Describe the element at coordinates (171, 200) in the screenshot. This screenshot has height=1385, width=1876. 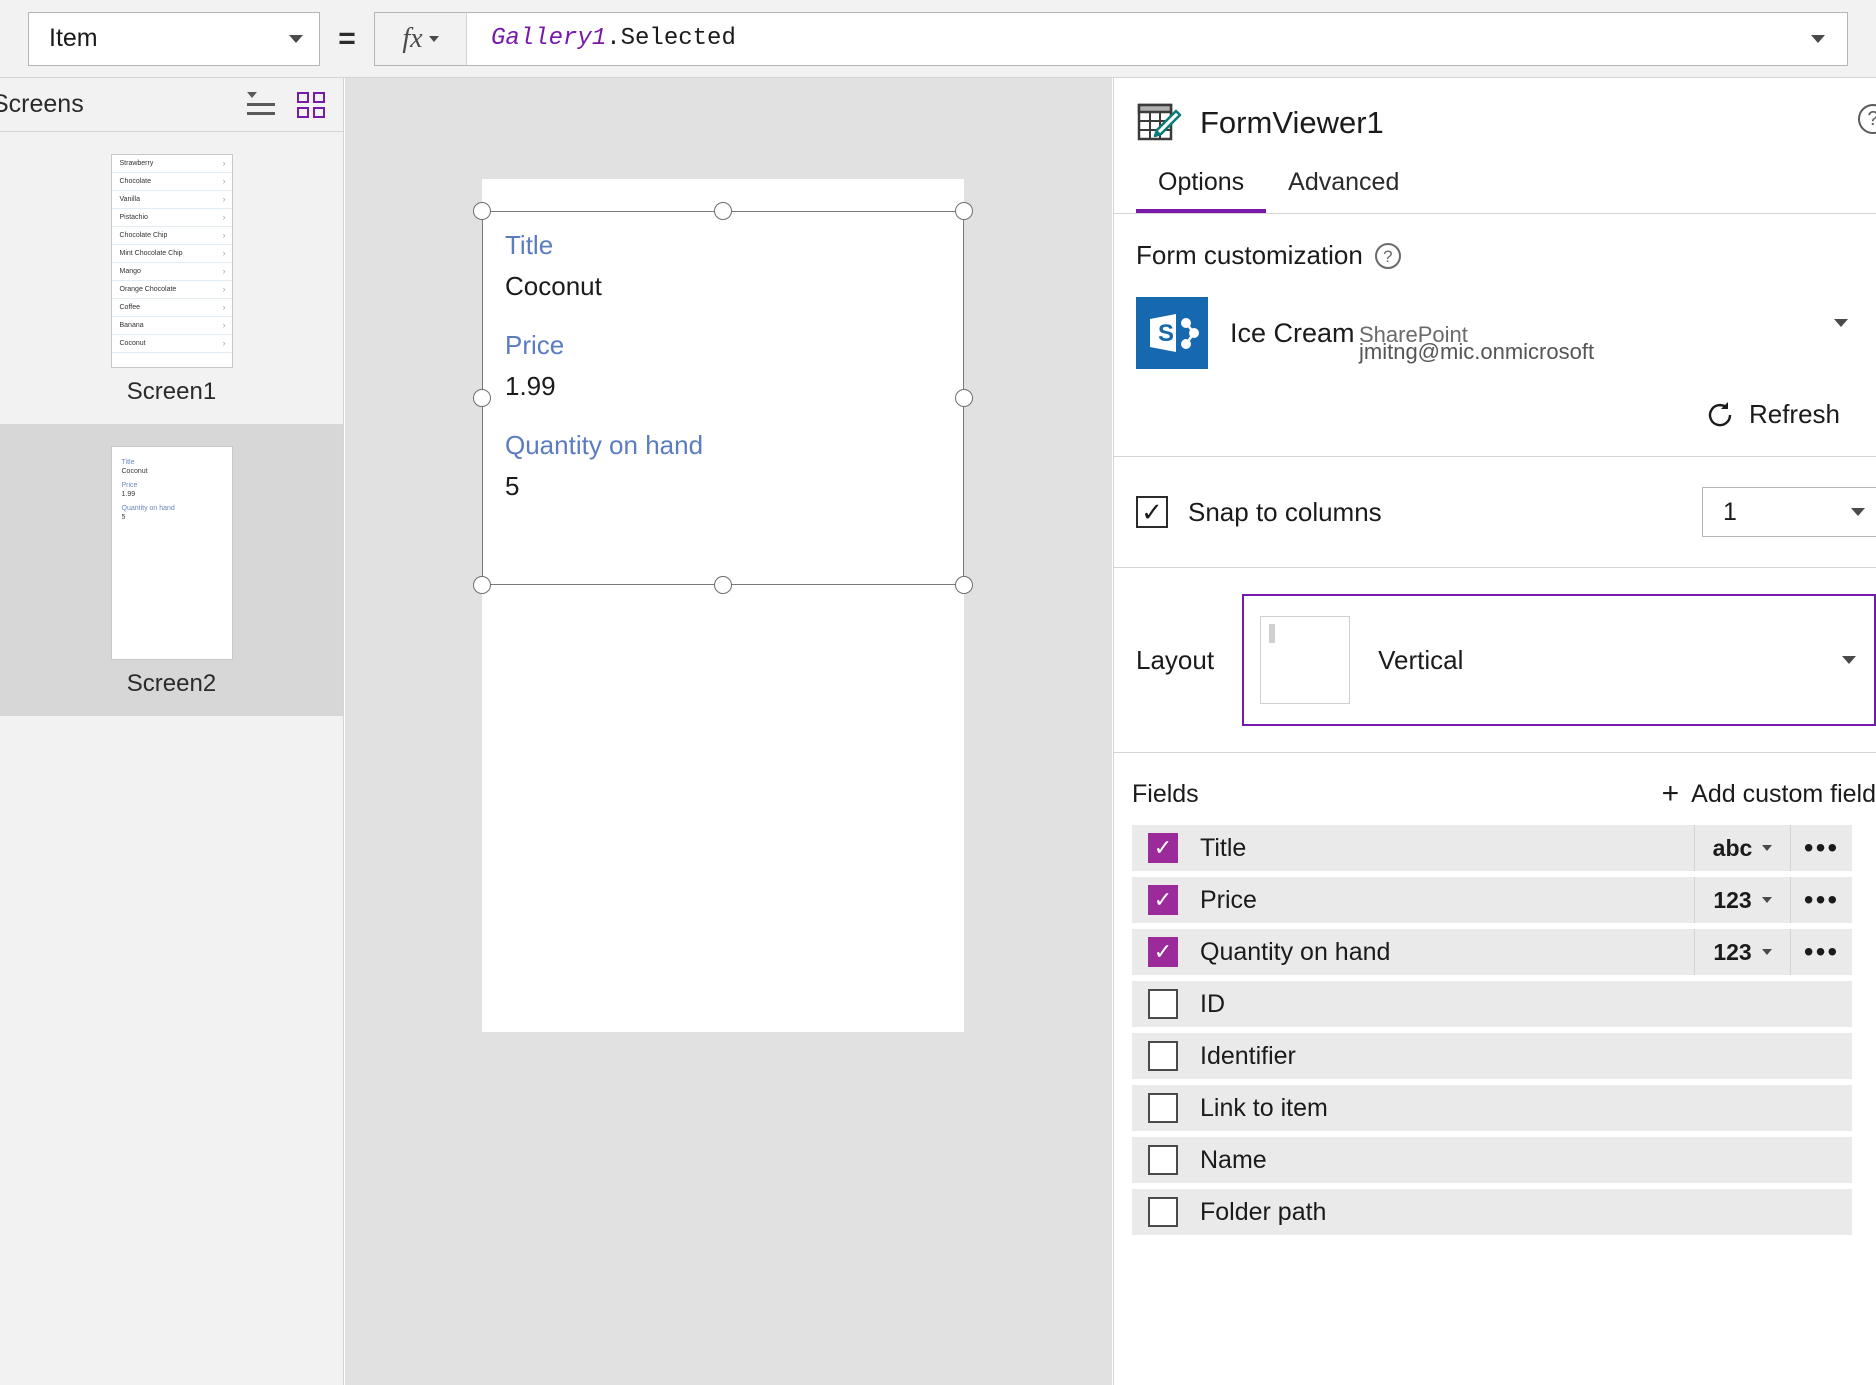
I see `gallery-row: Vanilla ›` at that location.